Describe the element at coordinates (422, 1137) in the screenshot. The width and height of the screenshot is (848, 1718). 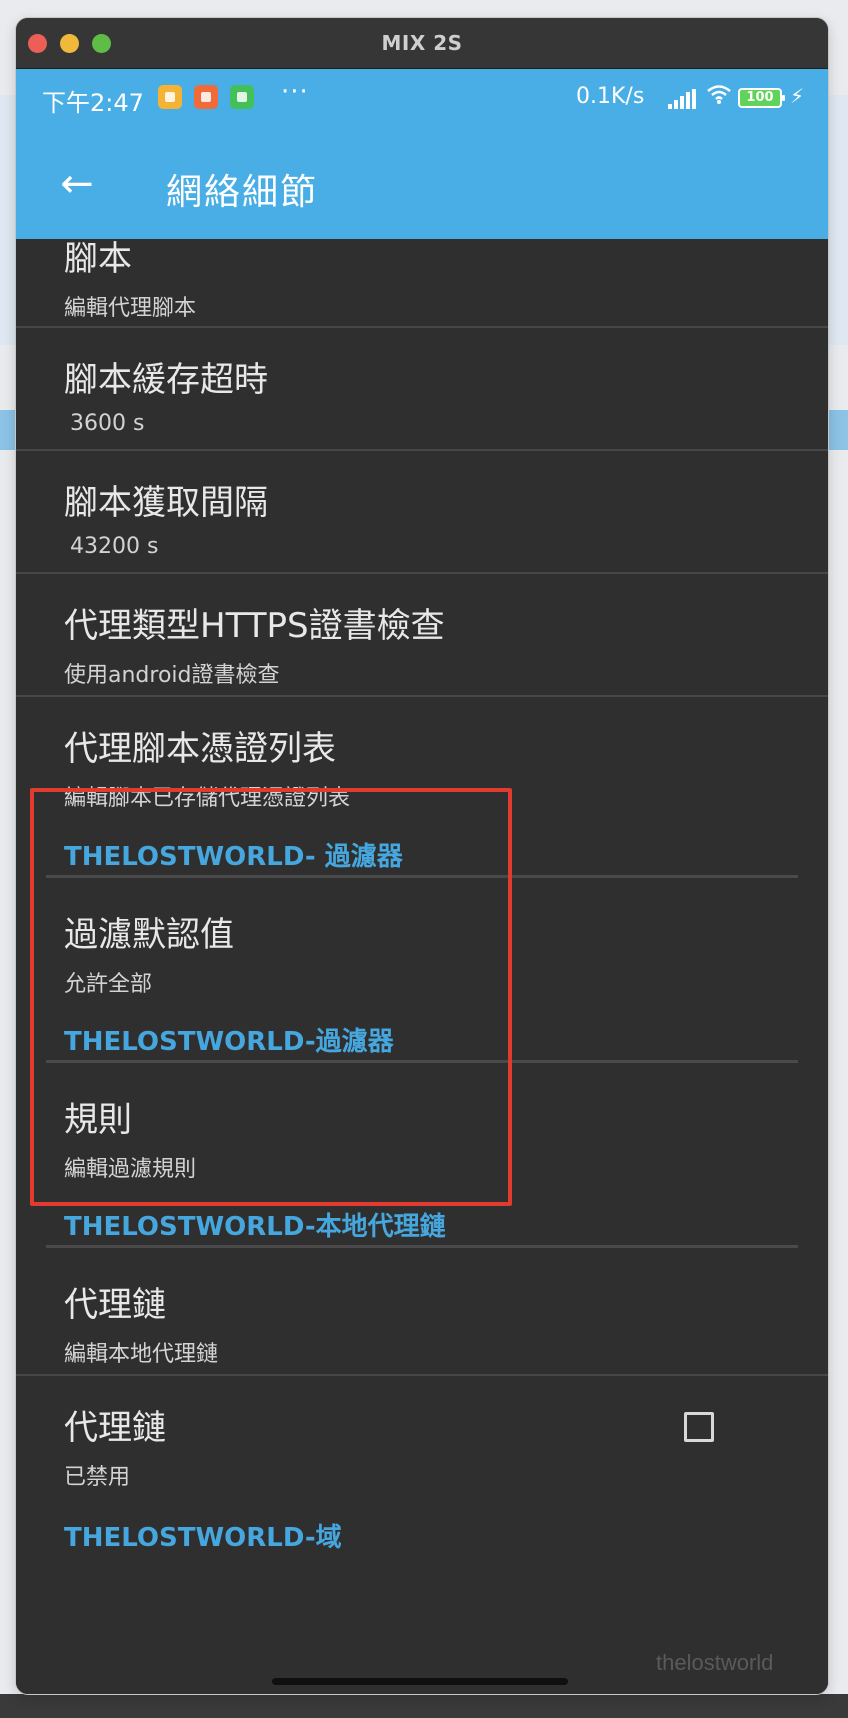
I see `settings-item-rules: 規則 編輯過濾規則` at that location.